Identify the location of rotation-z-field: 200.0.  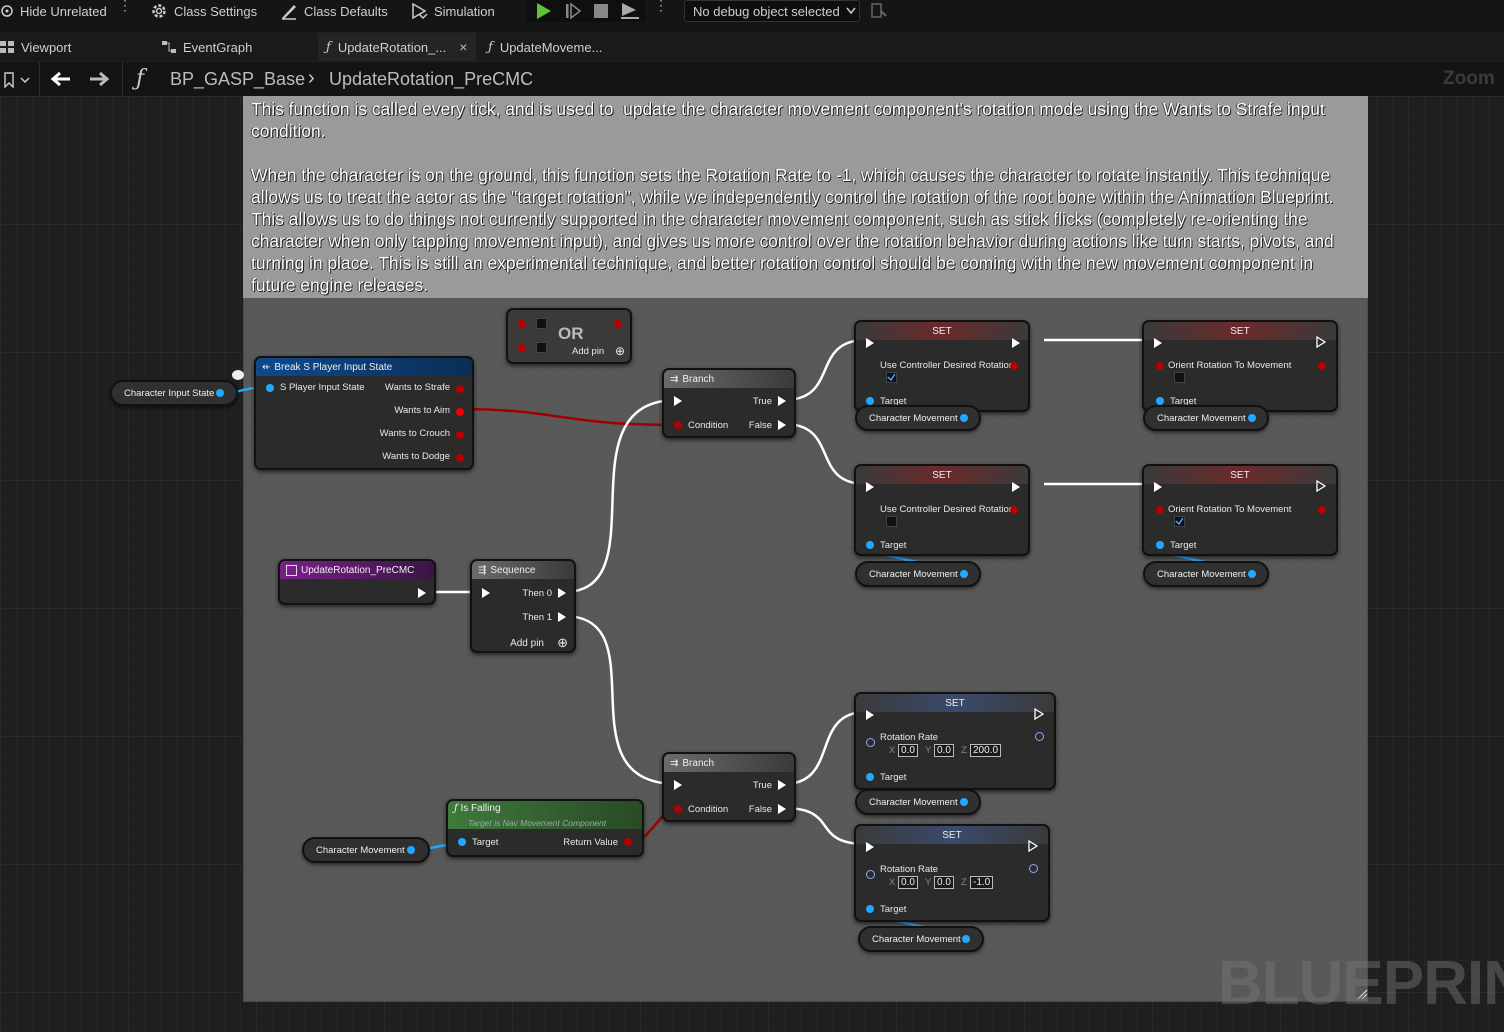
(986, 750).